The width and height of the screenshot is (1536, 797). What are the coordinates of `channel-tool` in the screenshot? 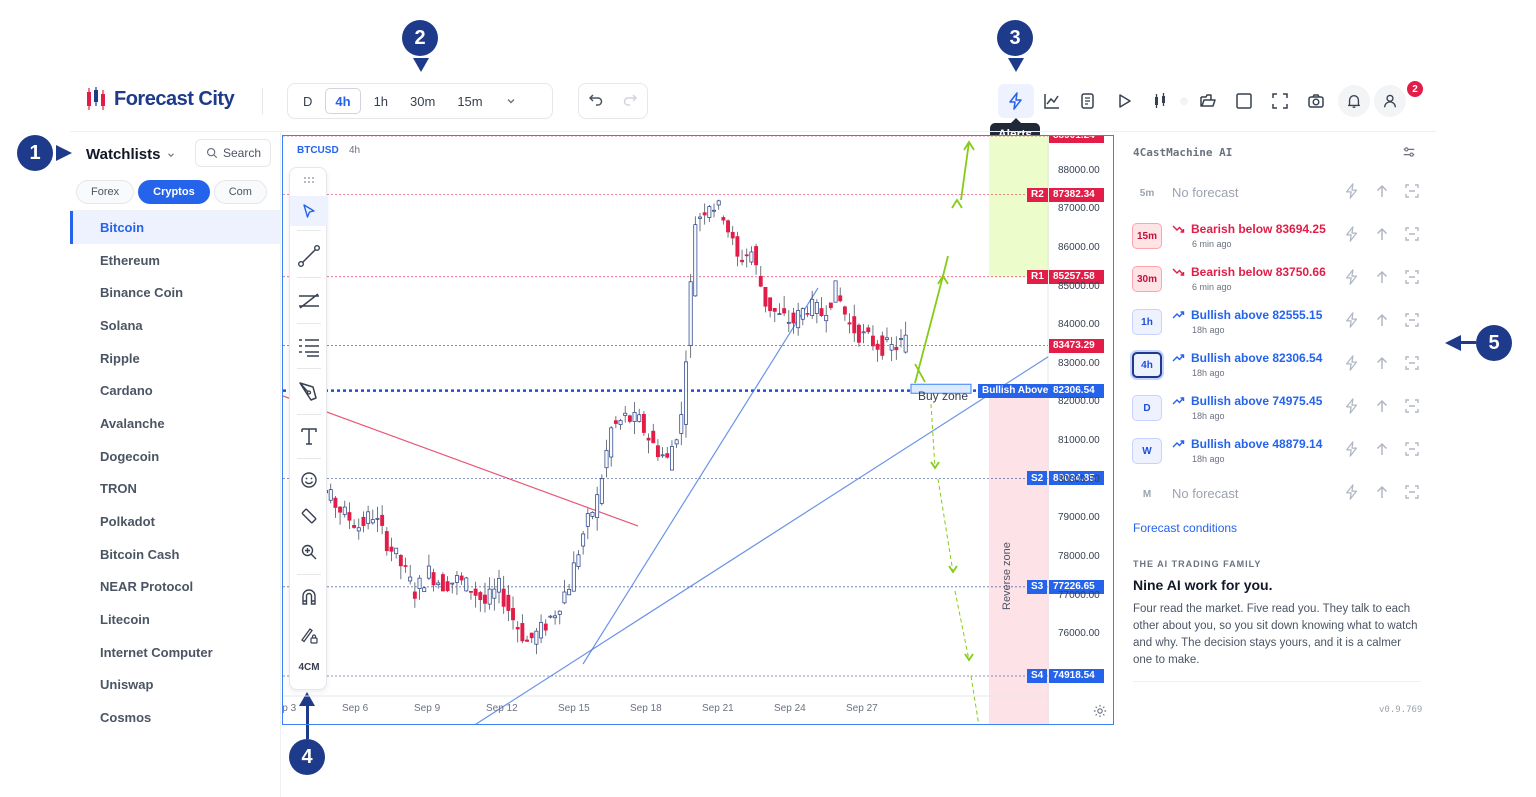 It's located at (309, 301).